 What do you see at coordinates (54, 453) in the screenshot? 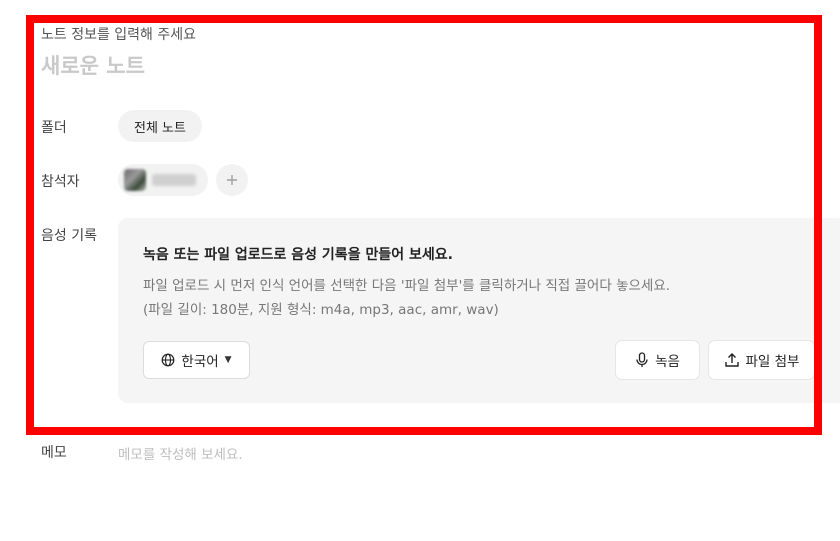
I see `memo-label: 메모` at bounding box center [54, 453].